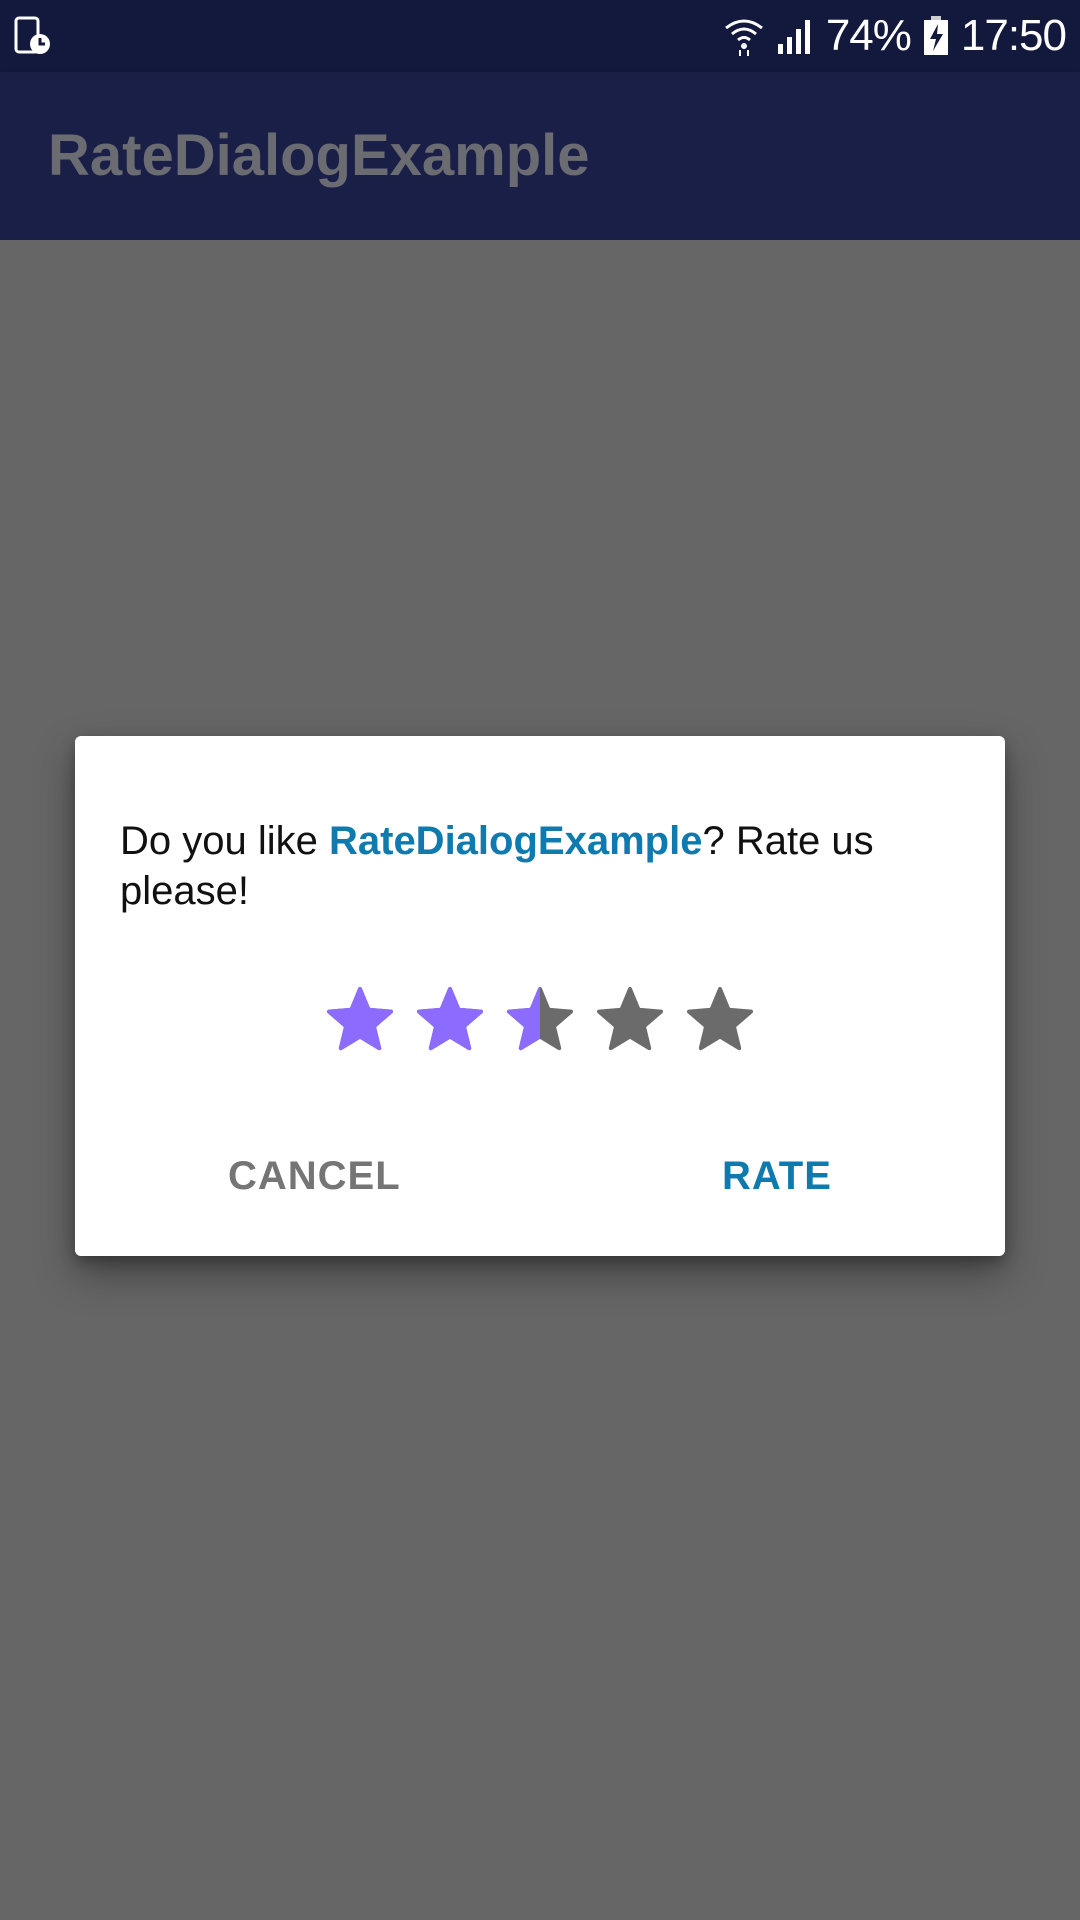  Describe the element at coordinates (224, 841) in the screenshot. I see `message-prefix: Do you like` at that location.